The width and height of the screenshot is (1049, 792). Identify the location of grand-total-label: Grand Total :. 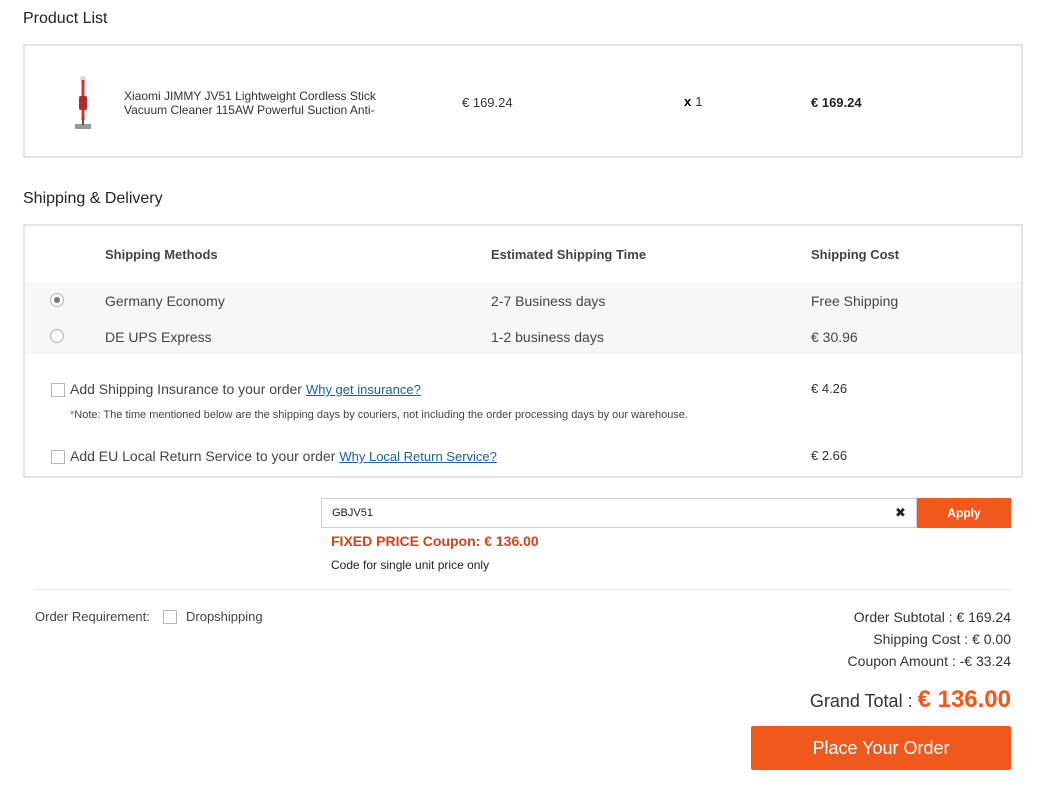
(863, 701).